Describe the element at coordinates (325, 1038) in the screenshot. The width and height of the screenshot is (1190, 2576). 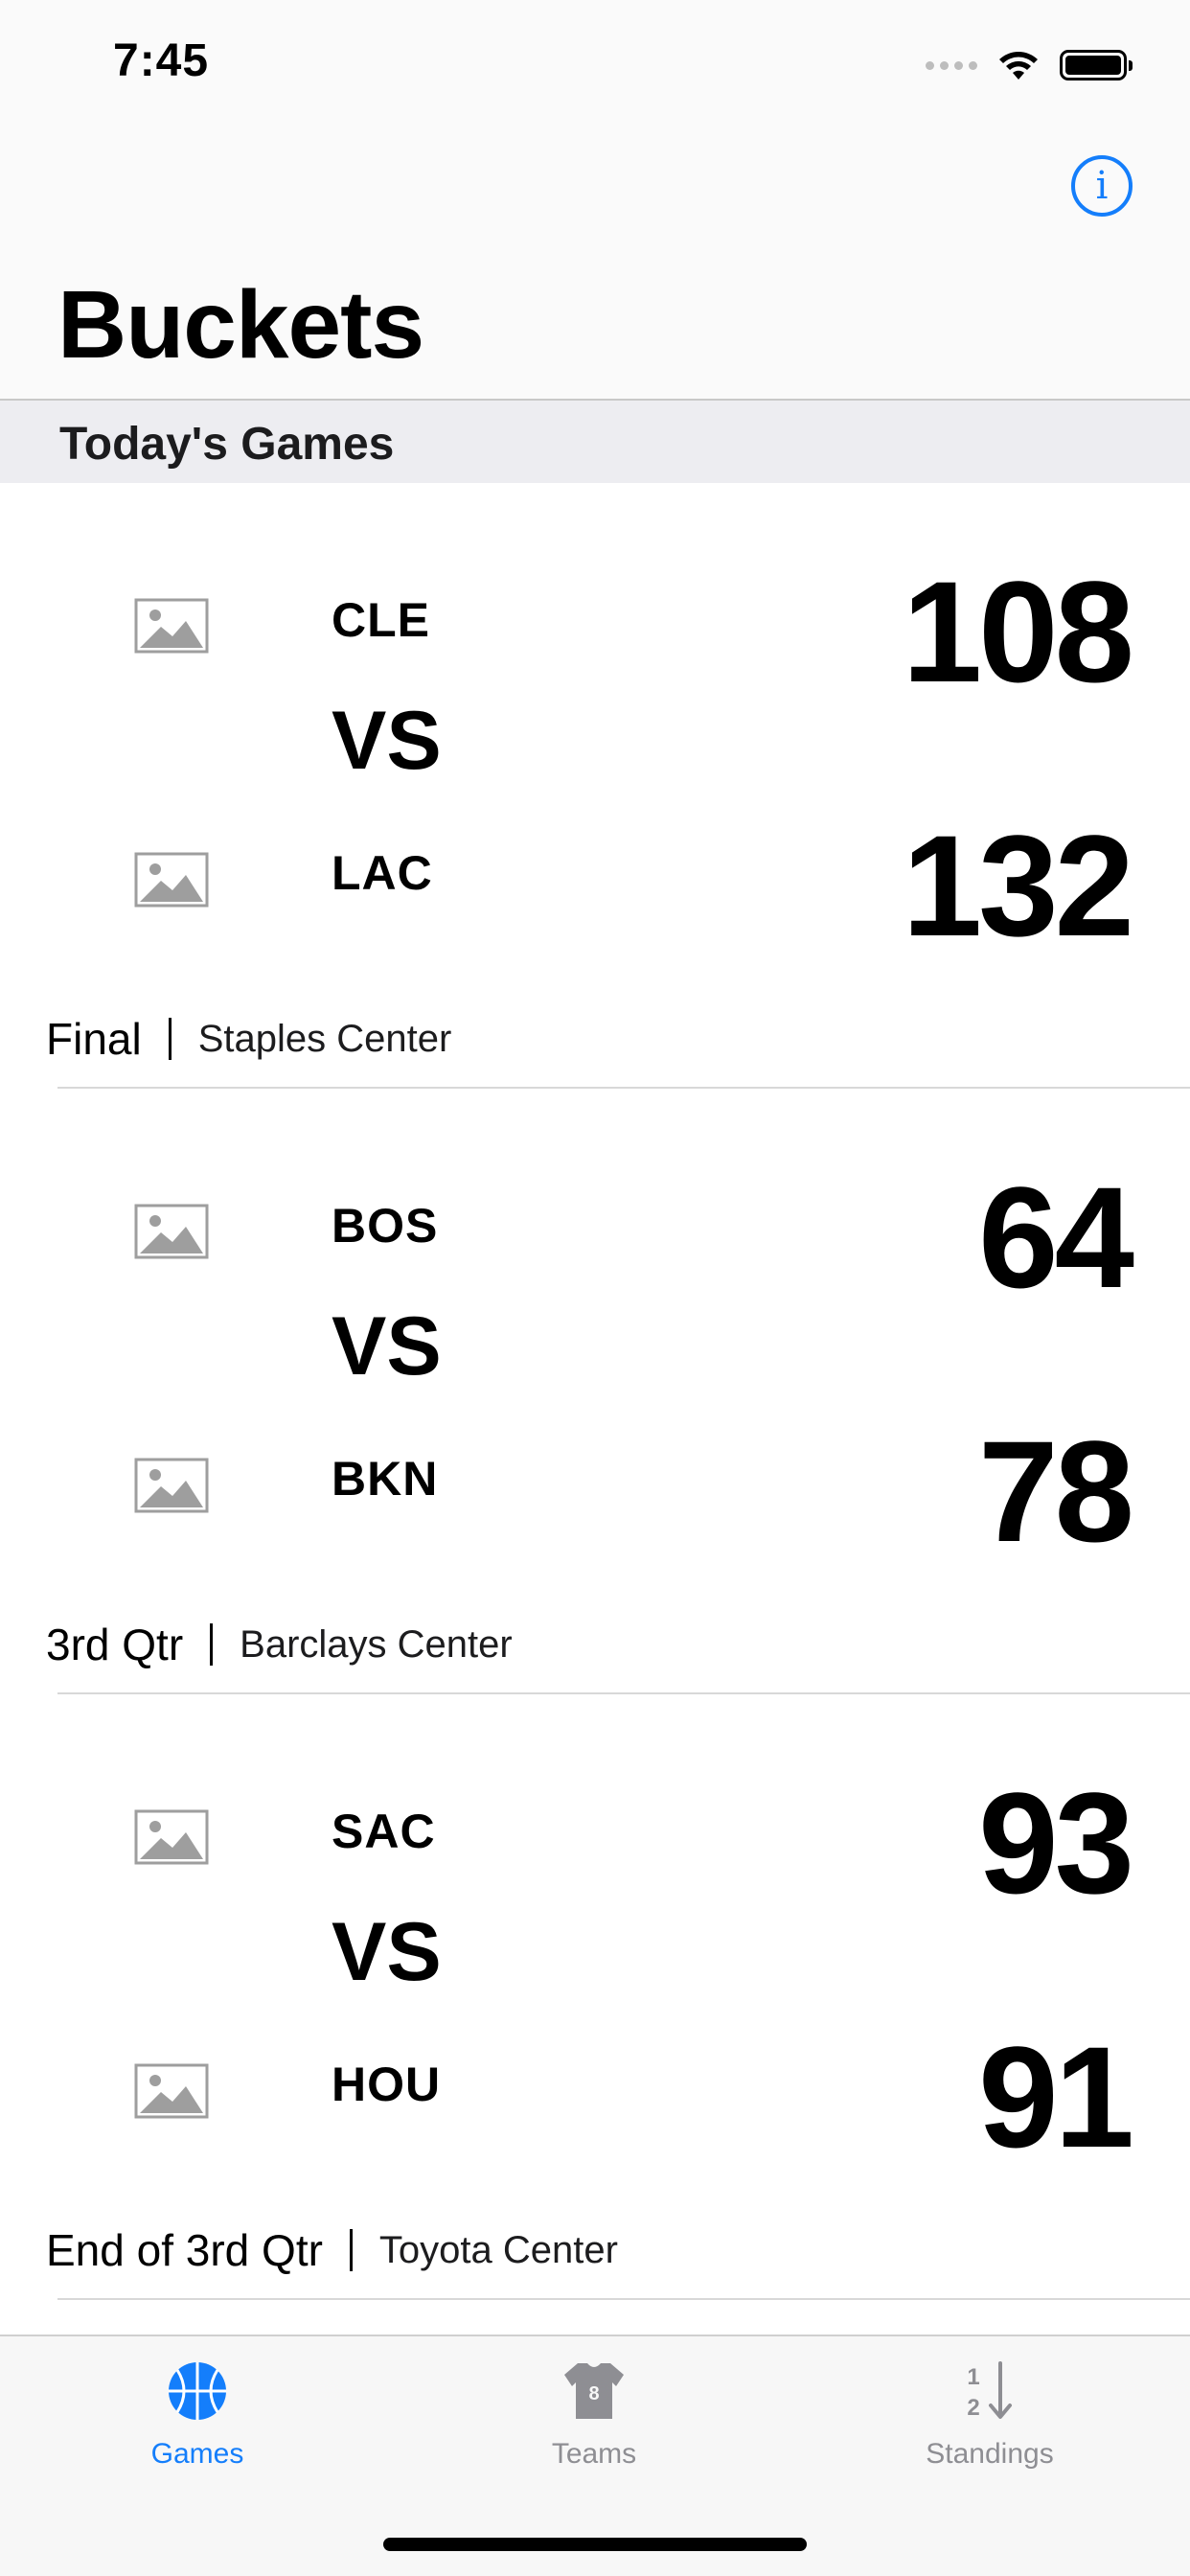
I see `venue-name: Staples Center` at that location.